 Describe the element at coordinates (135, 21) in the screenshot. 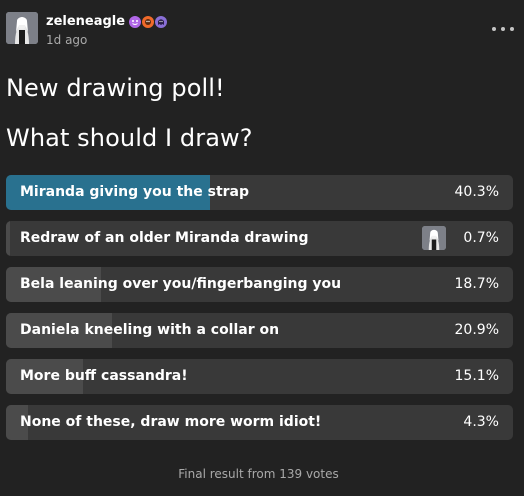

I see `purple-smiley-badge-icon` at that location.